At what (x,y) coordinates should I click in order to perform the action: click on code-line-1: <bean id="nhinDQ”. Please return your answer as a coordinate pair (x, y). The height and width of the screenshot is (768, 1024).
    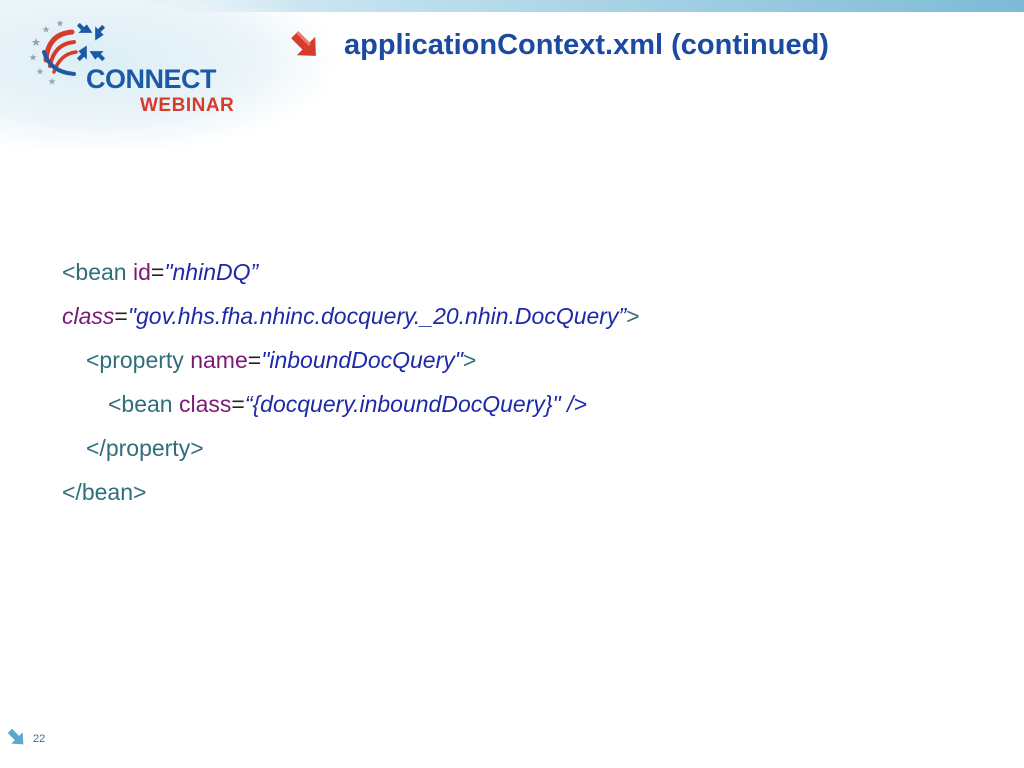
    Looking at the image, I should click on (512, 272).